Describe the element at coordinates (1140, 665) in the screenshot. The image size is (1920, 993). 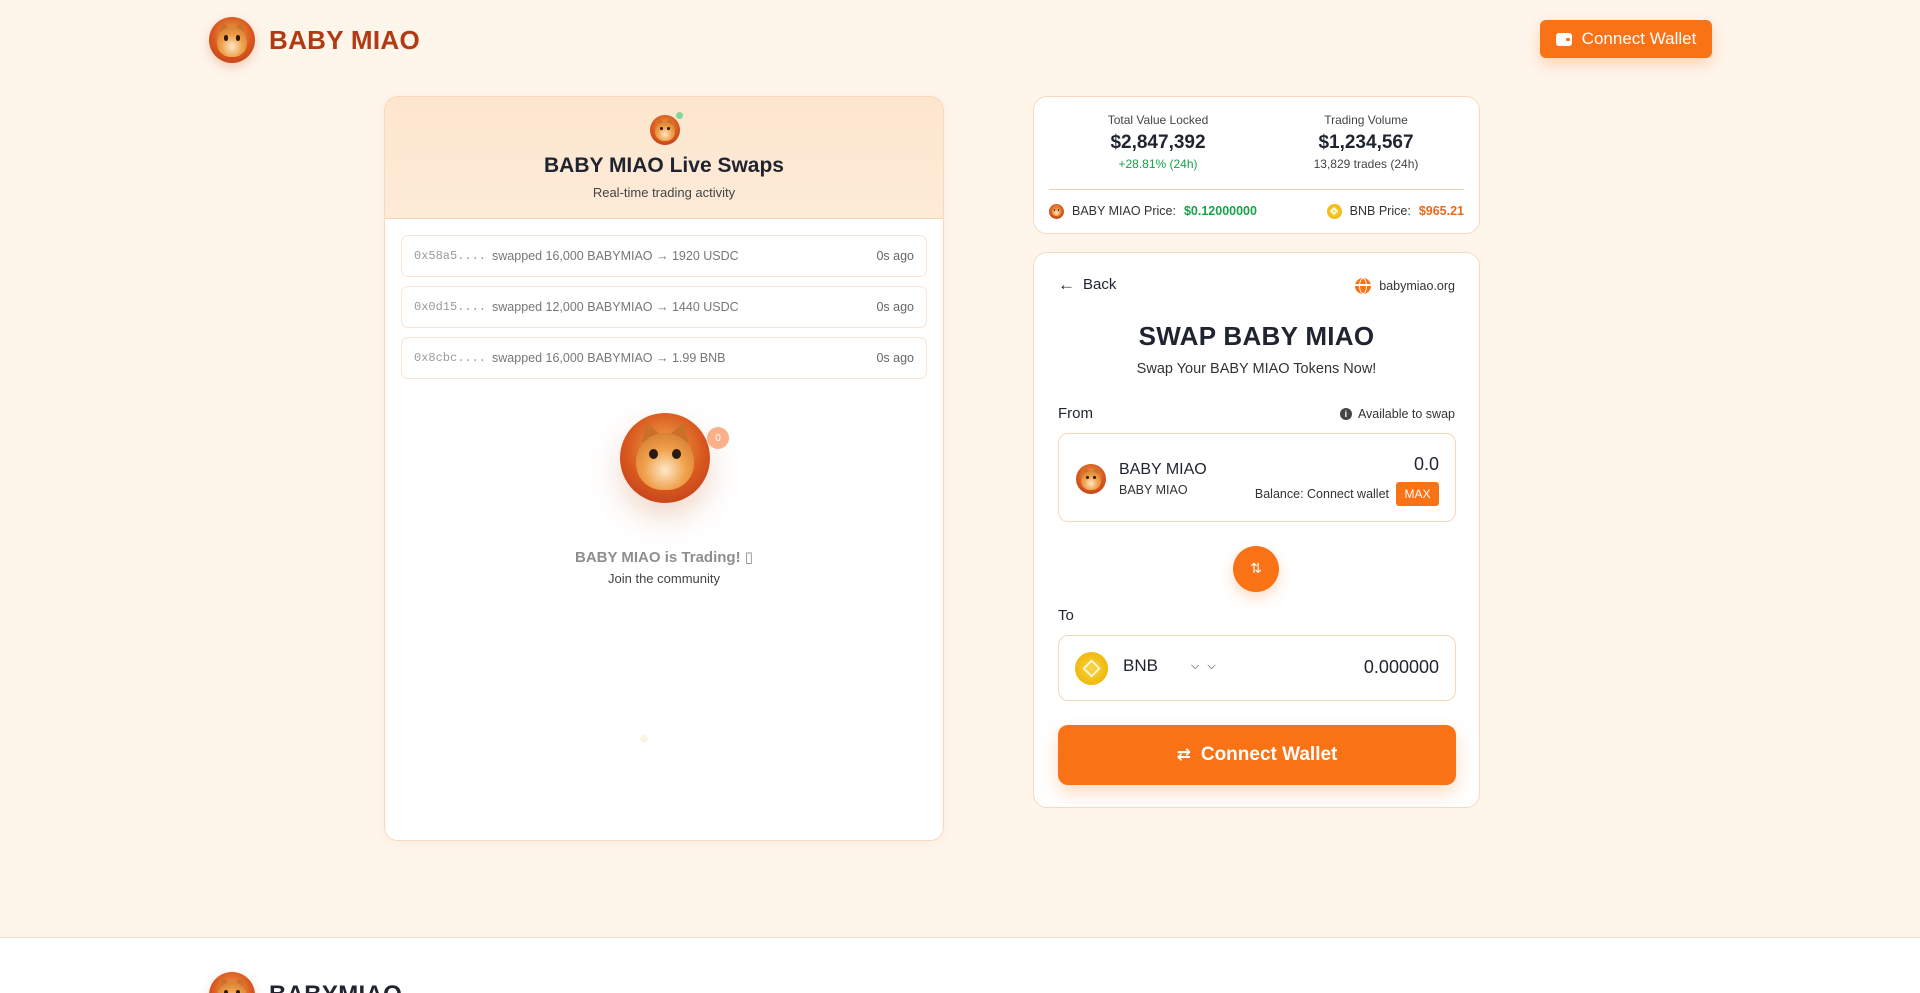
I see `to-token-name: BNB` at that location.